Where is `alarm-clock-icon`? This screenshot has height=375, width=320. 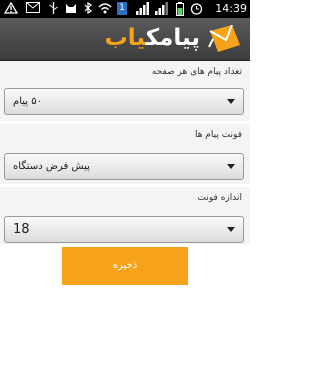 alarm-clock-icon is located at coordinates (196, 9).